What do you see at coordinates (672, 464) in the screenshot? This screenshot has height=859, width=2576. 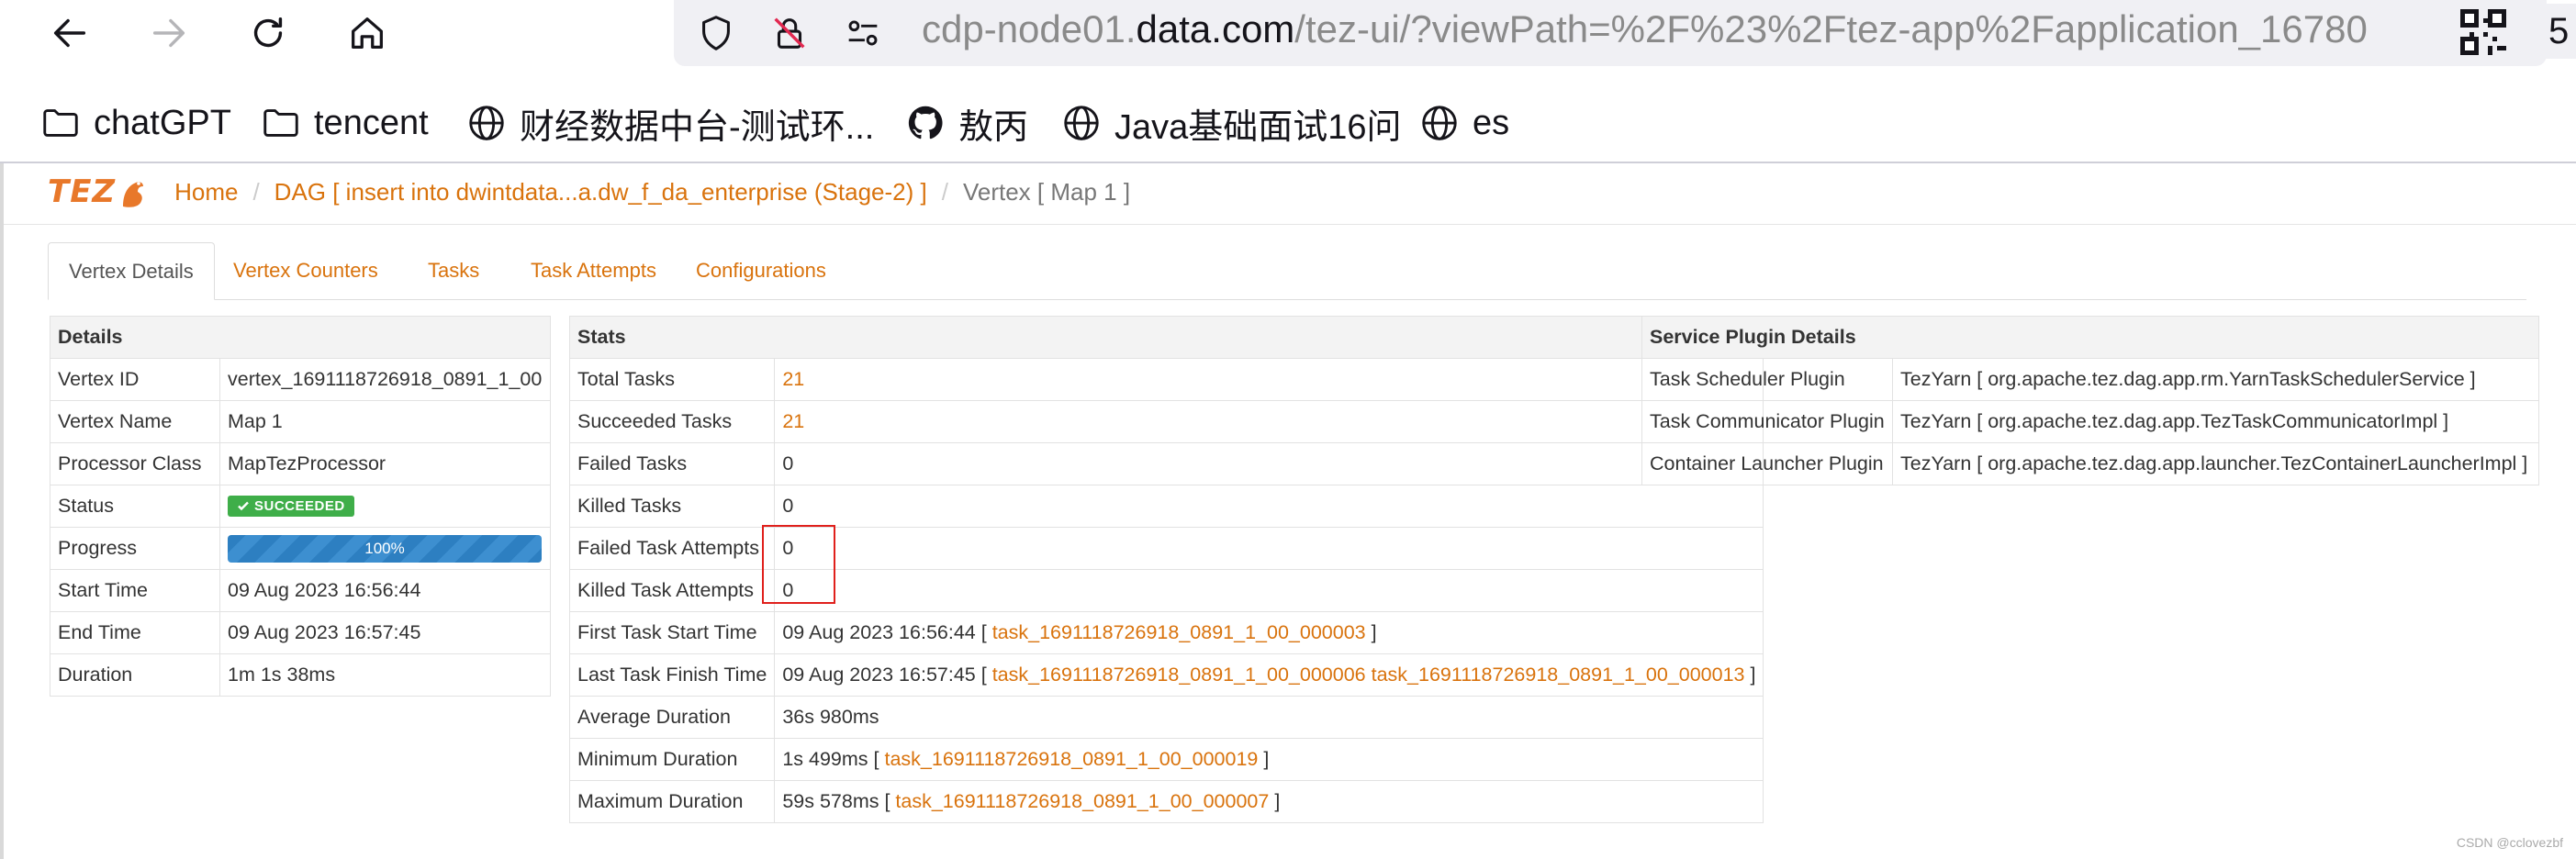 I see `failed-tasks-label: Failed Tasks` at bounding box center [672, 464].